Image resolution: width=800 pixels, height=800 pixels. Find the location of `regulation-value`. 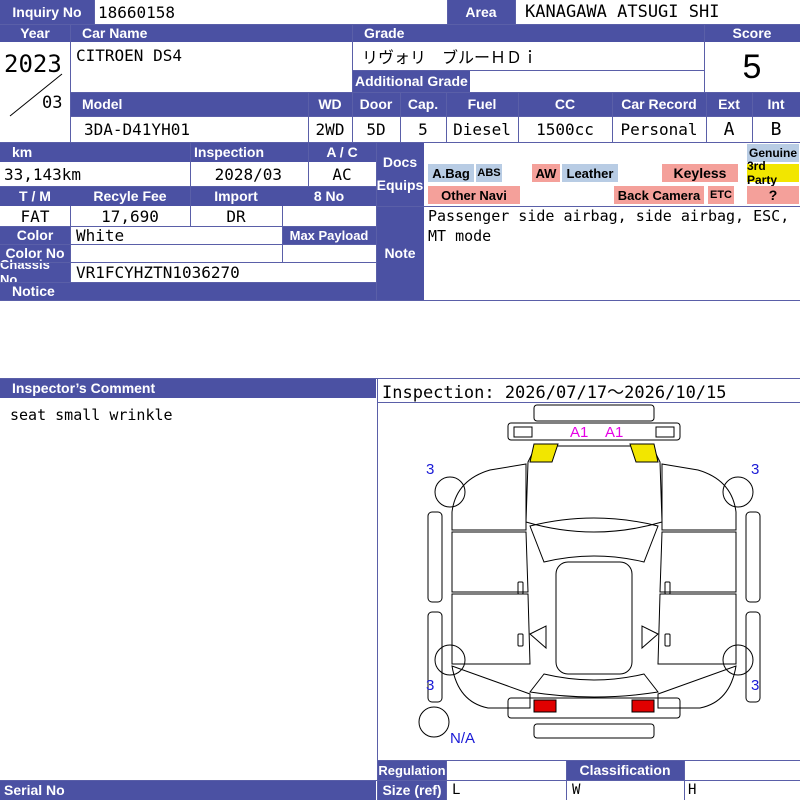

regulation-value is located at coordinates (506, 770).